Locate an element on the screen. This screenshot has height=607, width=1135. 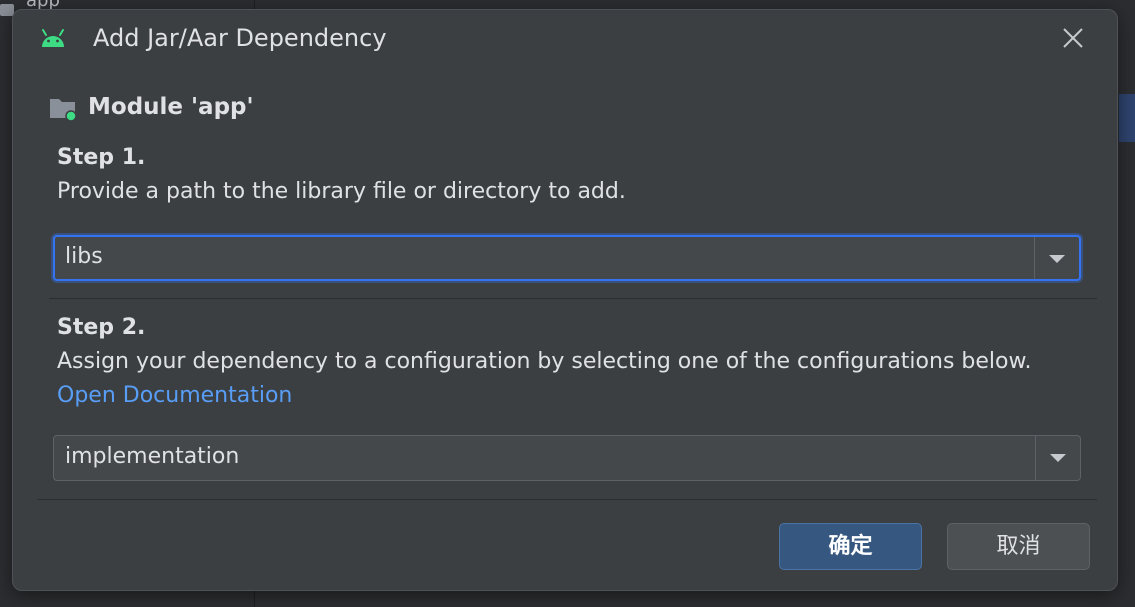
module-label: Module 'app' is located at coordinates (171, 107).